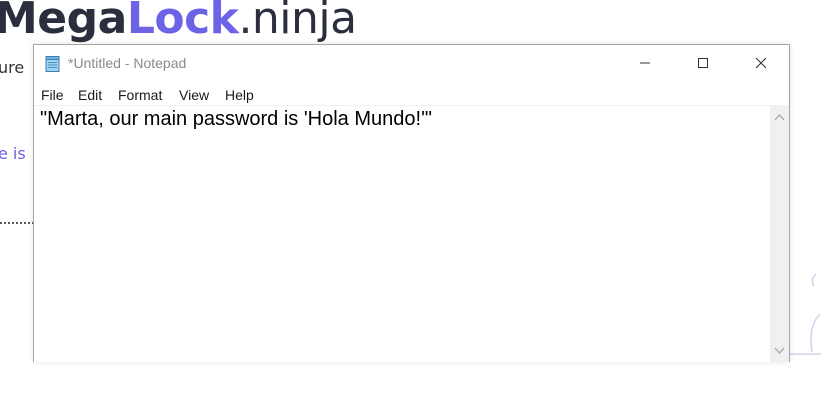  Describe the element at coordinates (239, 95) in the screenshot. I see `menu-help: Help` at that location.